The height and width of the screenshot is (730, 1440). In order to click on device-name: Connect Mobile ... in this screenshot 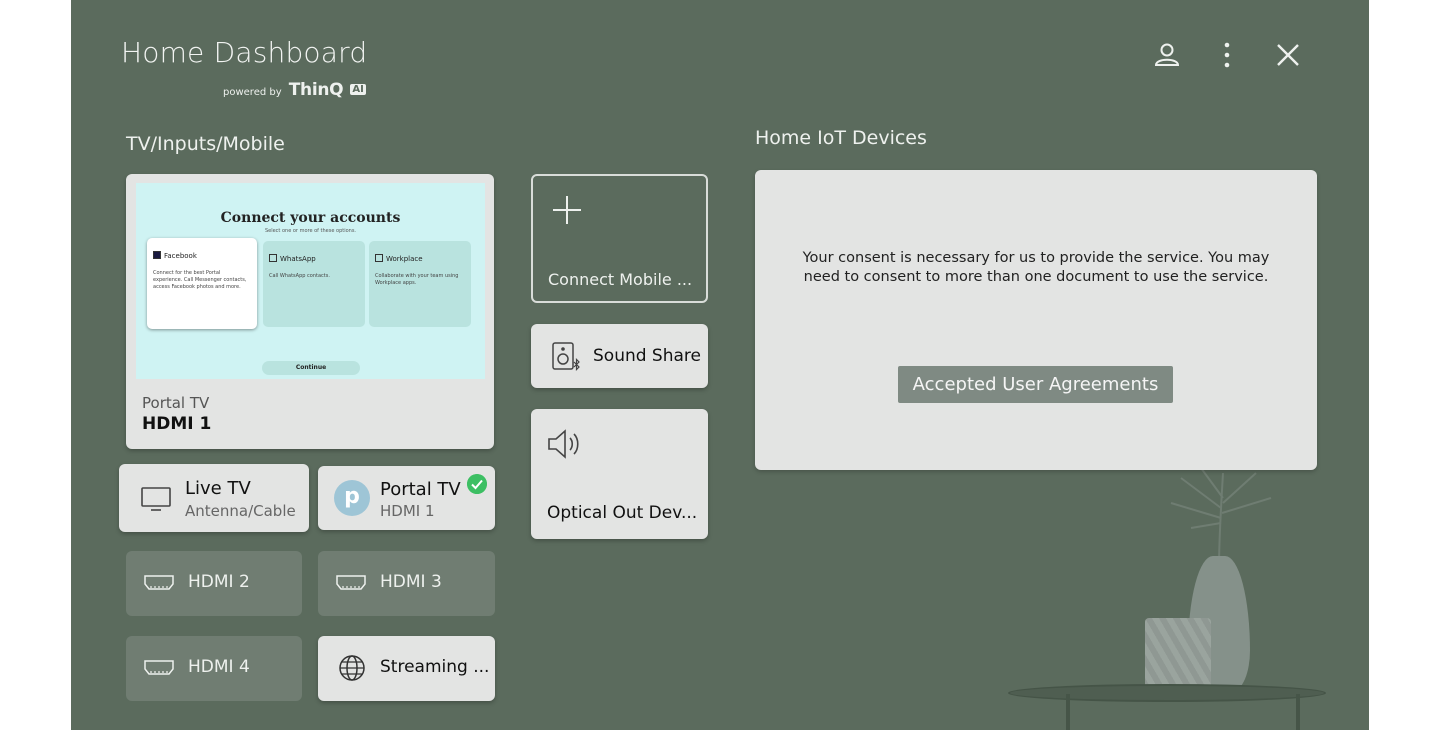, I will do `click(620, 279)`.